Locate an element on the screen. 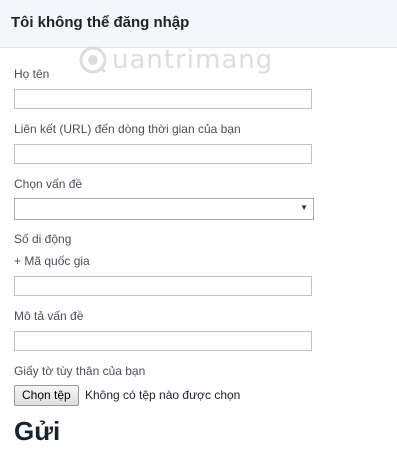 This screenshot has width=397, height=452. watermark-text: uantrimang is located at coordinates (193, 60).